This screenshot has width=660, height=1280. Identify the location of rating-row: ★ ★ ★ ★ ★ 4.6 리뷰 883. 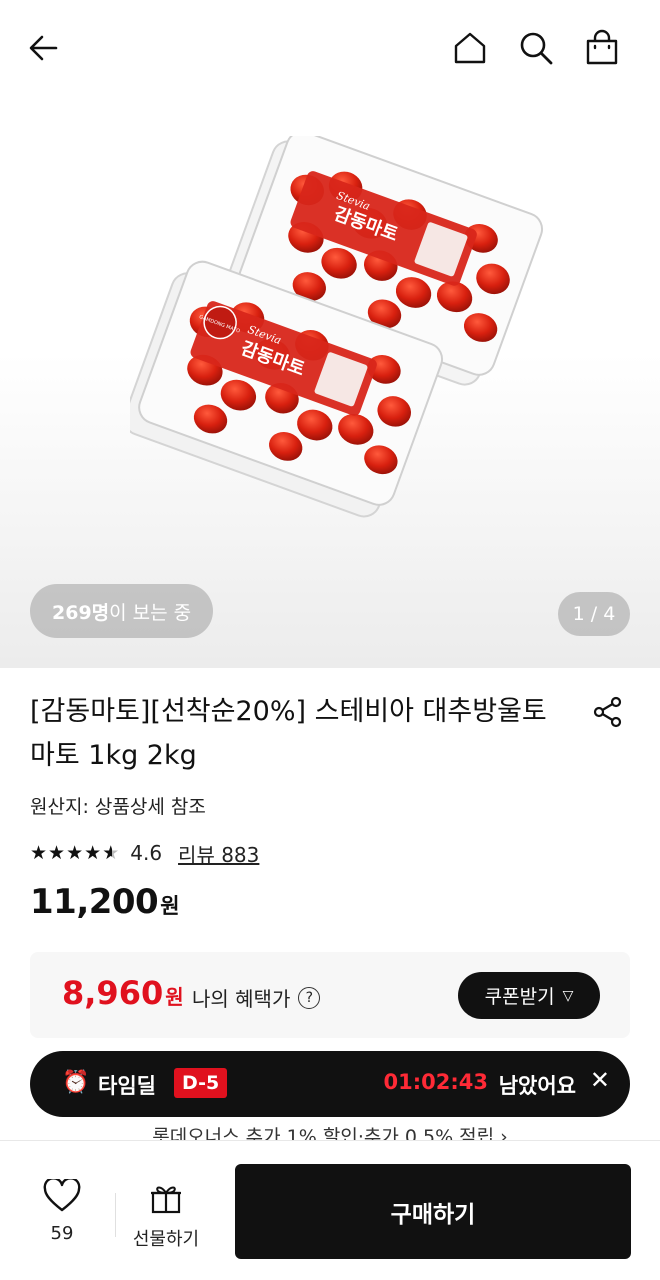
(144, 853).